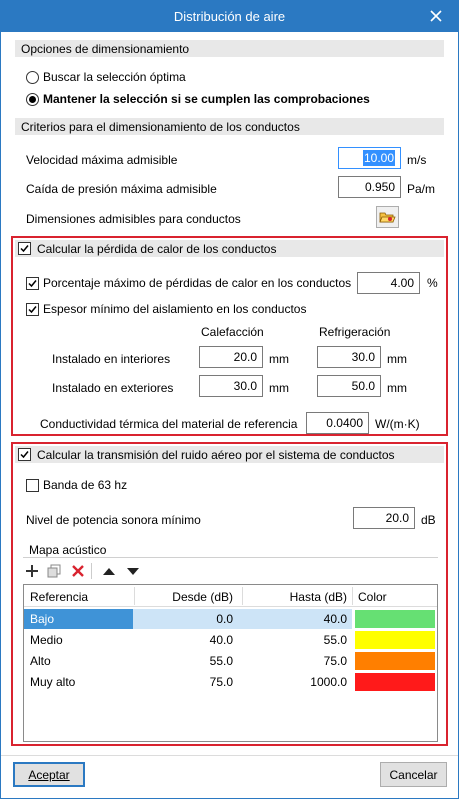 This screenshot has height=799, width=459. Describe the element at coordinates (85, 485) in the screenshot. I see `band-63-label: Banda de 63 hz` at that location.